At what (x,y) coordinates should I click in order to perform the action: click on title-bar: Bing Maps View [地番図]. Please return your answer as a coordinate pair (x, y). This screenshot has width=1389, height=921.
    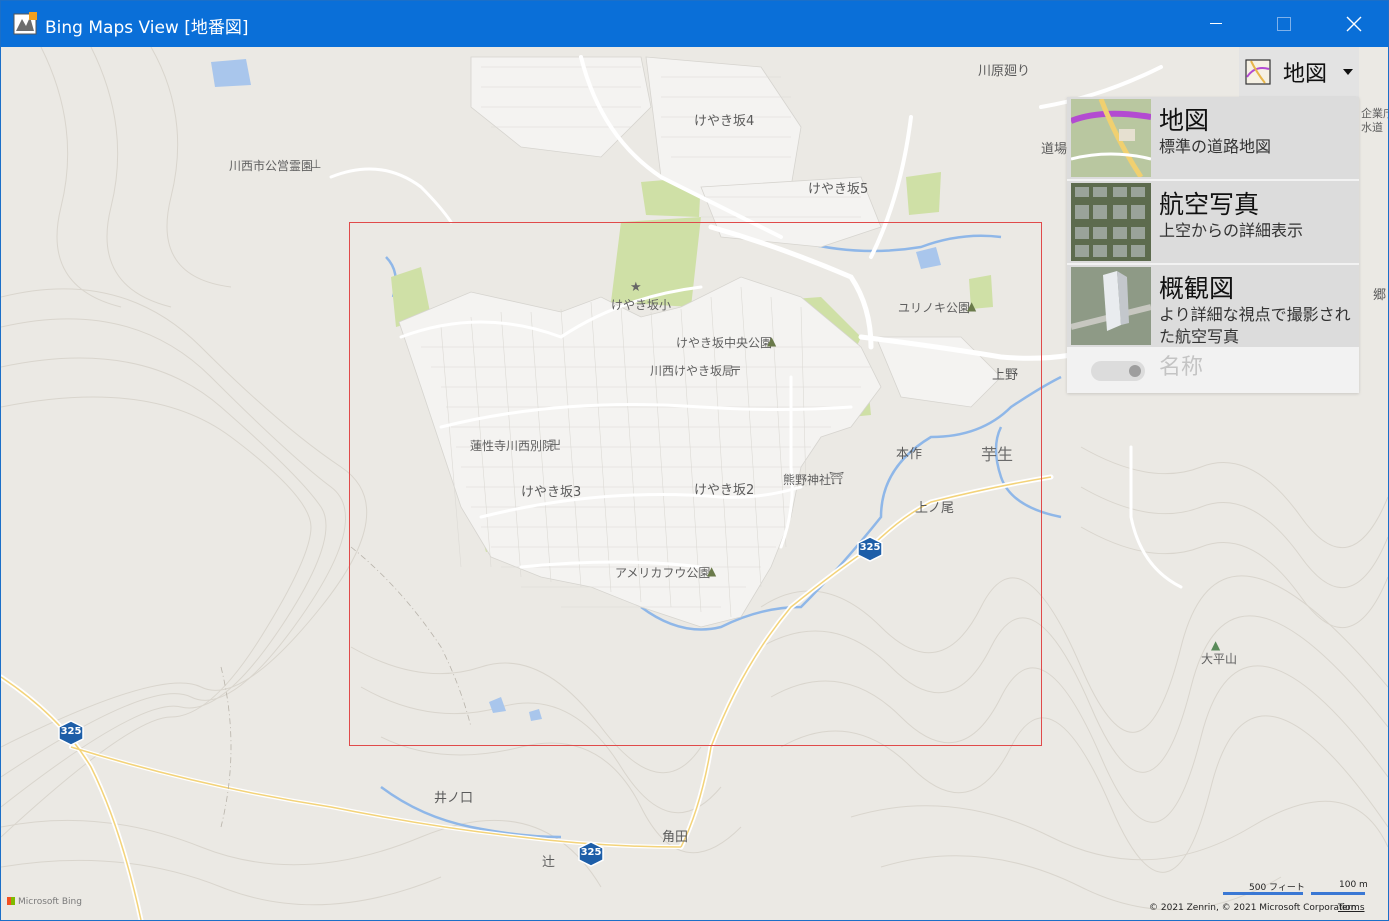
    Looking at the image, I should click on (694, 24).